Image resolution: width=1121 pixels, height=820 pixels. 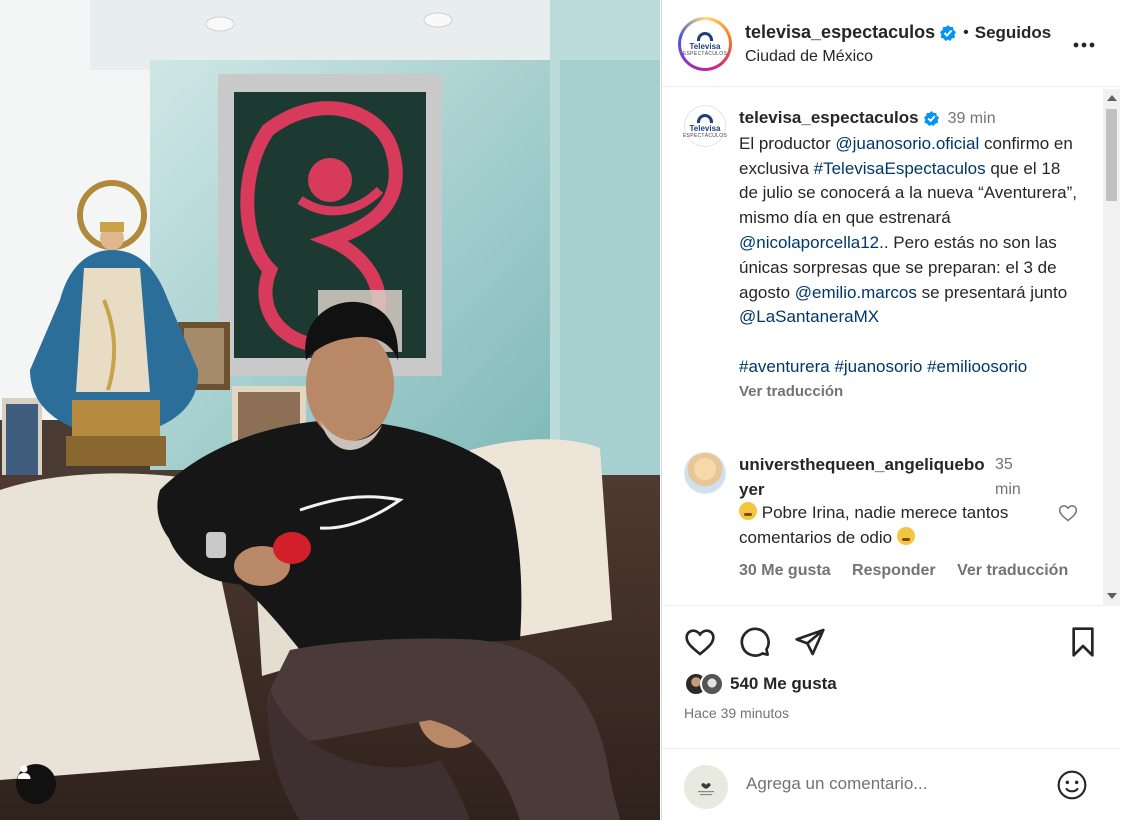 I want to click on commenter-avatar, so click(x=705, y=473).